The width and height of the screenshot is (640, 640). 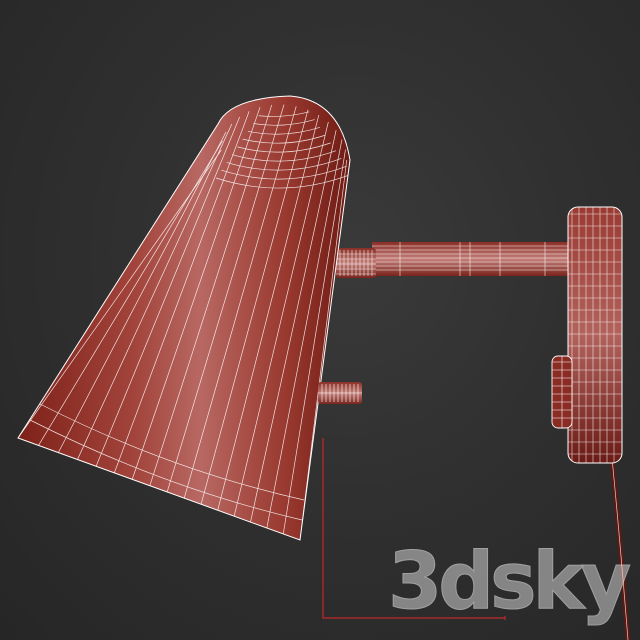 What do you see at coordinates (562, 392) in the screenshot?
I see `switch` at bounding box center [562, 392].